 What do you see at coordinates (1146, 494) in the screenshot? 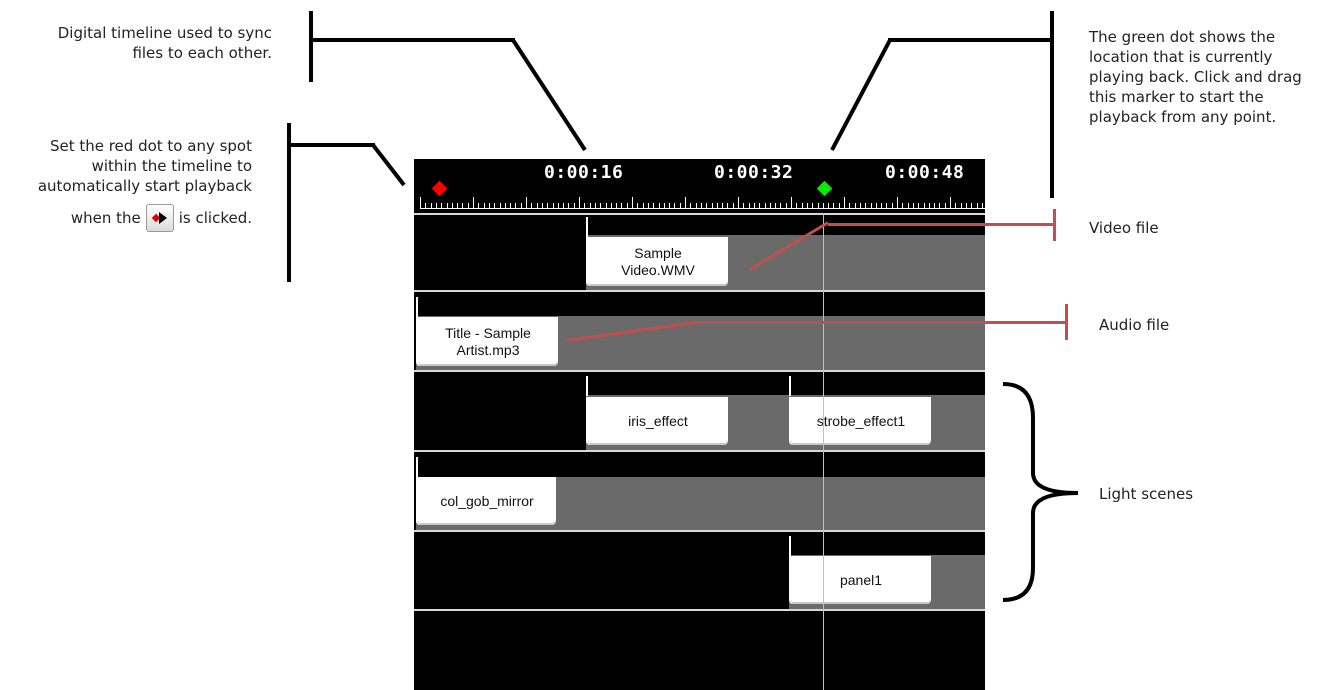
I see `callout-light-scenes: Light scenes` at bounding box center [1146, 494].